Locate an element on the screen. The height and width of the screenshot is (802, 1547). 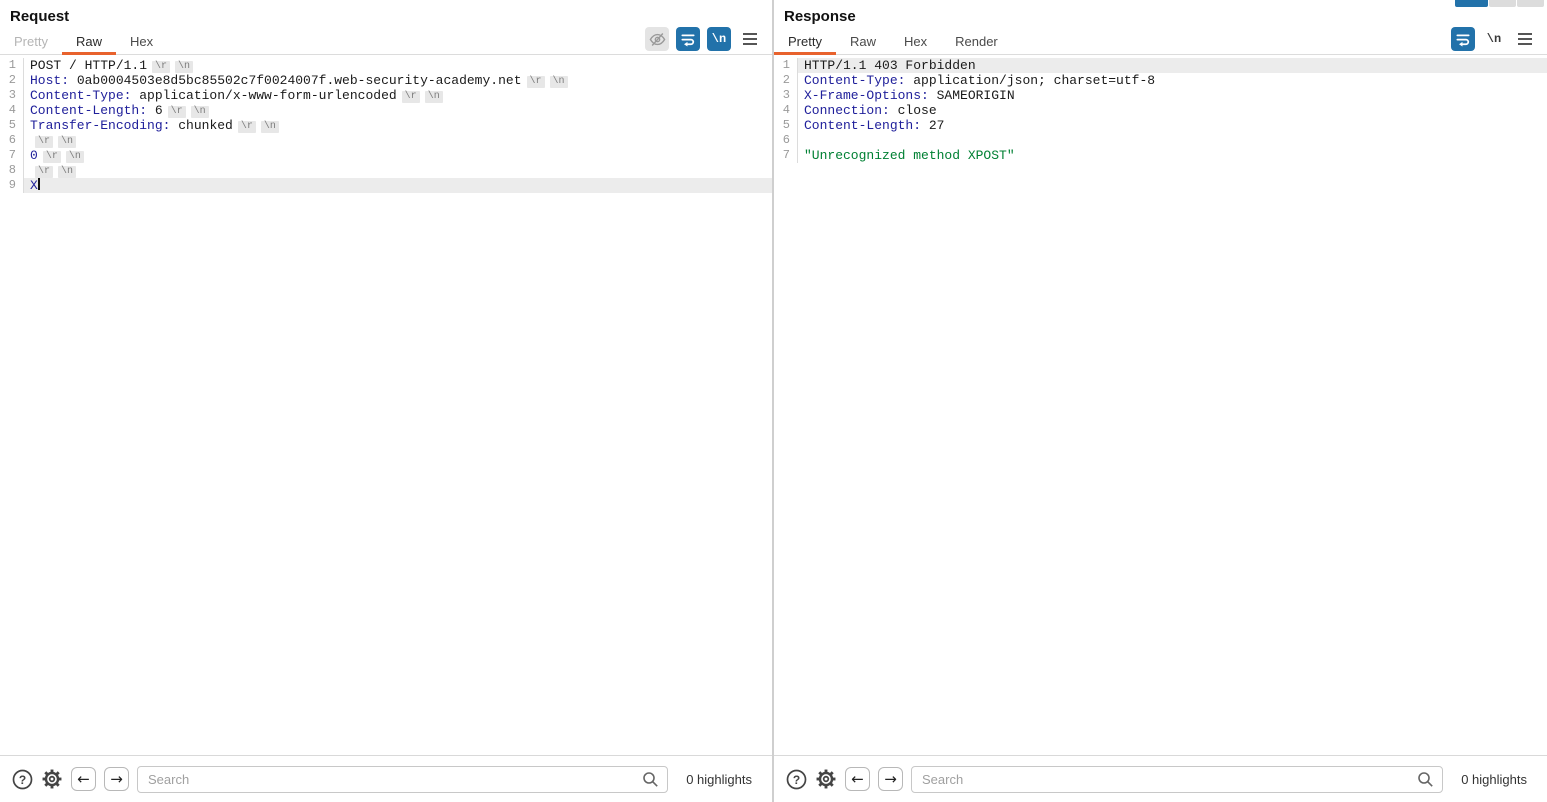
search-field-wrap is located at coordinates (1177, 779).